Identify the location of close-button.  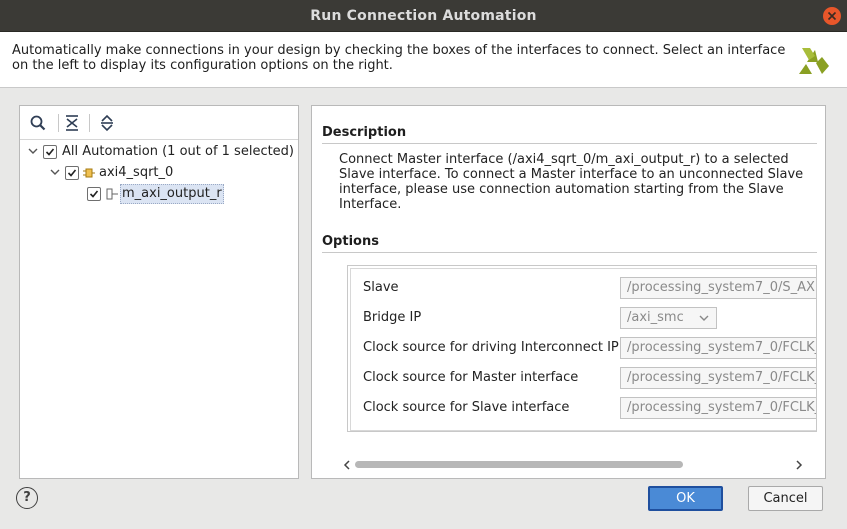
(832, 16).